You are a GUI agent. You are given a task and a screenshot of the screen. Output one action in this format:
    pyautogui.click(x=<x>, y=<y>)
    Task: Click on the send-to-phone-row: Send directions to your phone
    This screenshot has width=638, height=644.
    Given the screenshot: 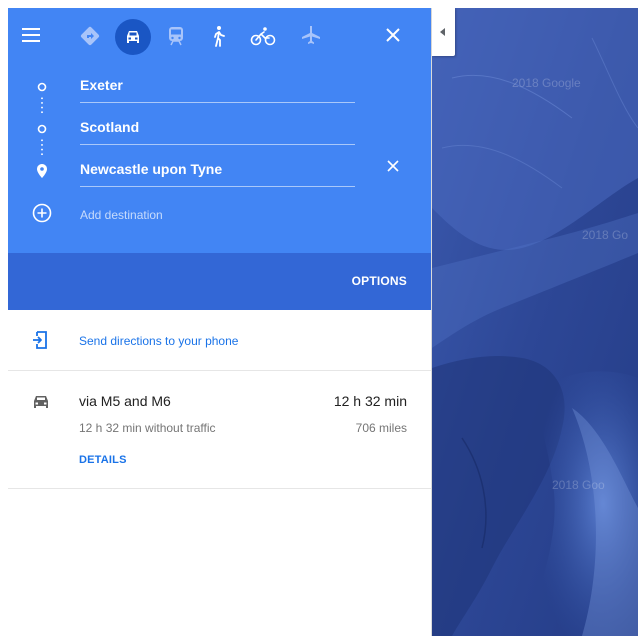 What is the action you would take?
    pyautogui.click(x=219, y=340)
    